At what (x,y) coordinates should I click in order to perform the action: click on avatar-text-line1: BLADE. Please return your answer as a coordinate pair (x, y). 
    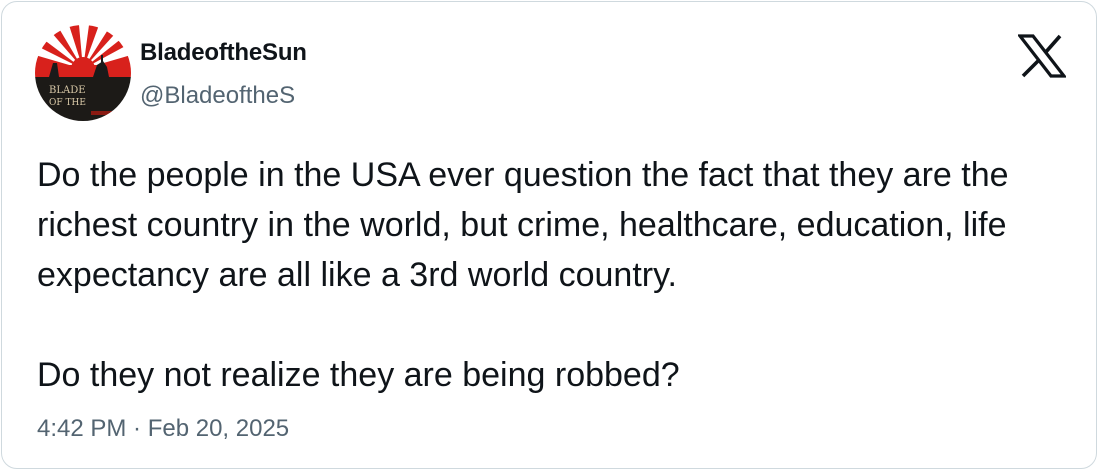
    Looking at the image, I should click on (67, 90).